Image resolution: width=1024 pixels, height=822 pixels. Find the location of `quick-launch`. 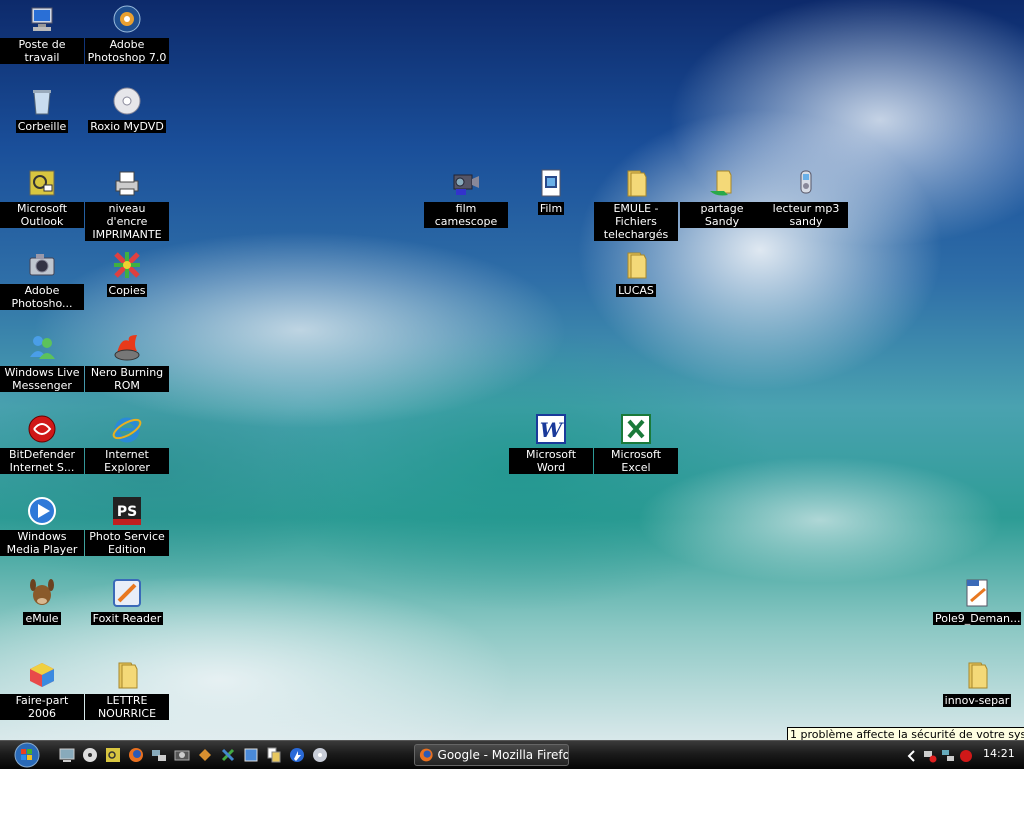

quick-launch is located at coordinates (193, 755).